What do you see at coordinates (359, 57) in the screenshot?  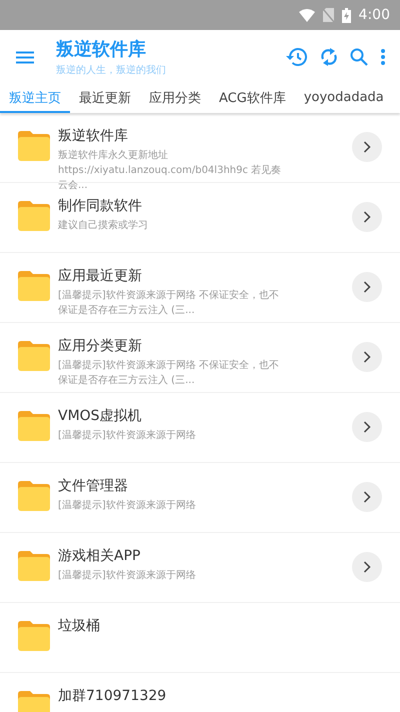 I see `search-icon` at bounding box center [359, 57].